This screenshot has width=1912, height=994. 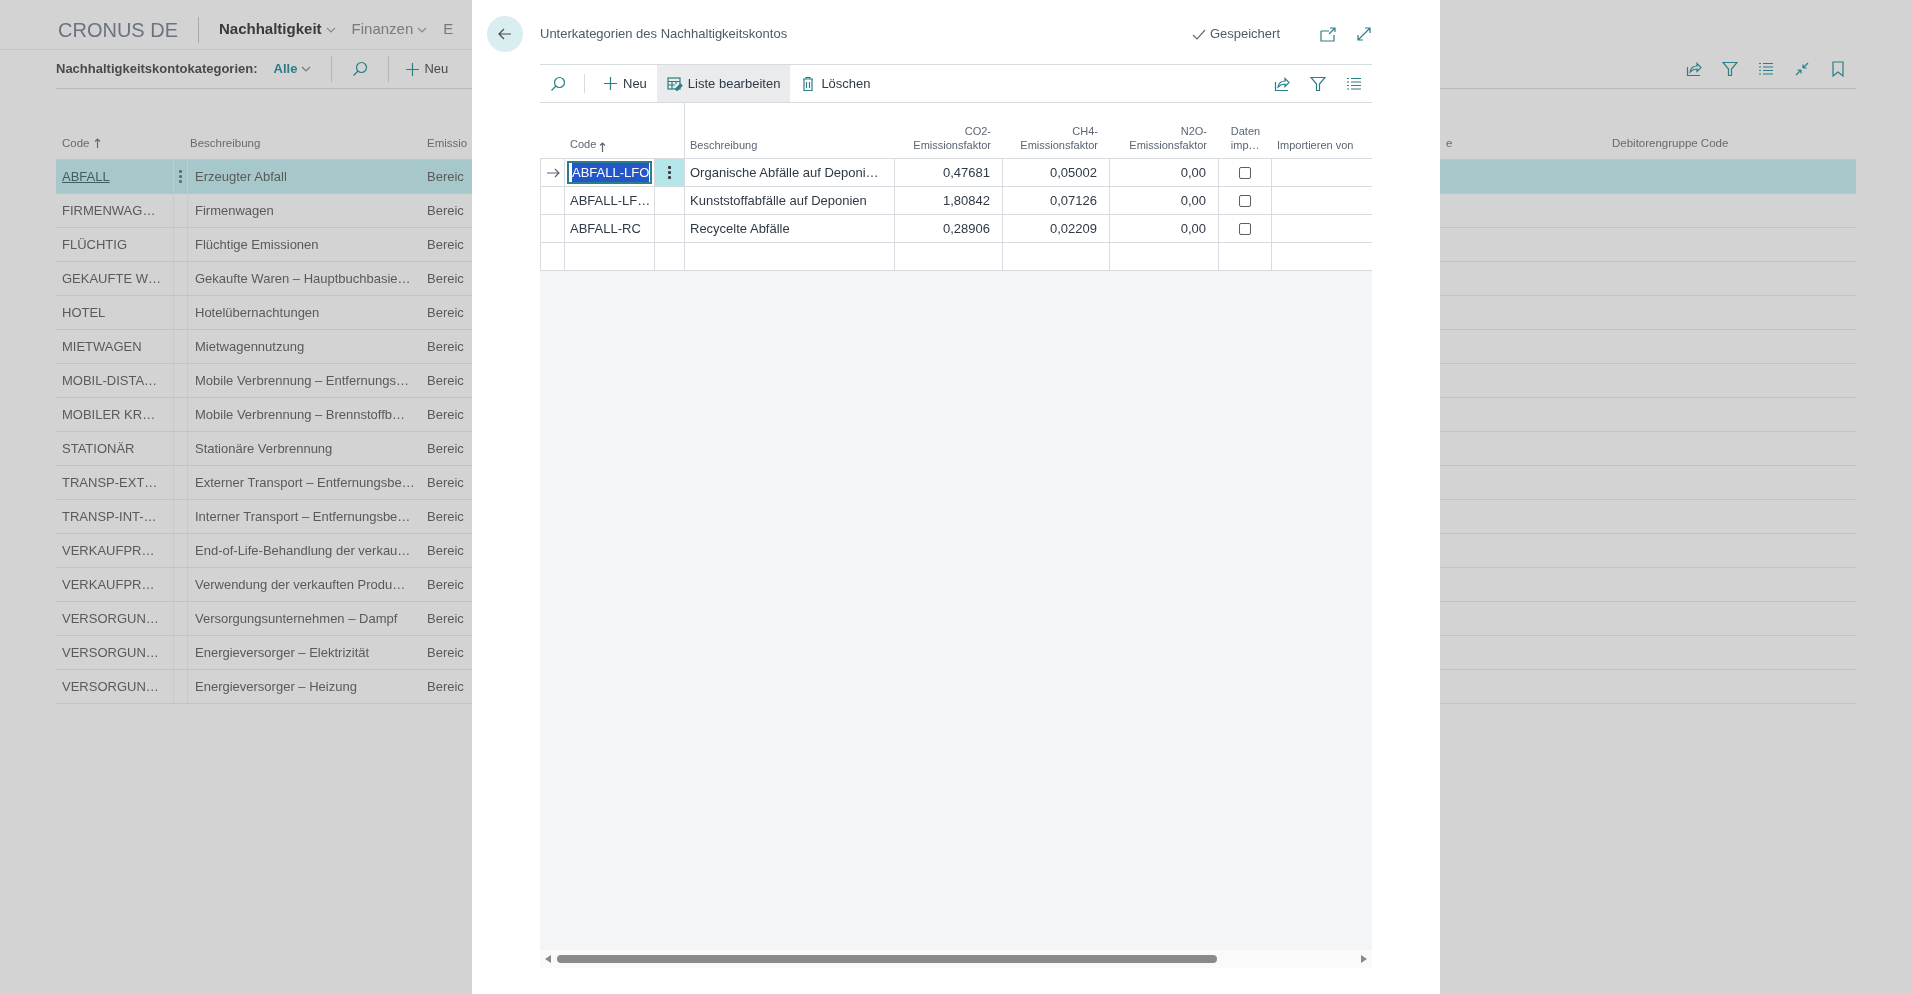 I want to click on checkmark-icon, so click(x=1198, y=34).